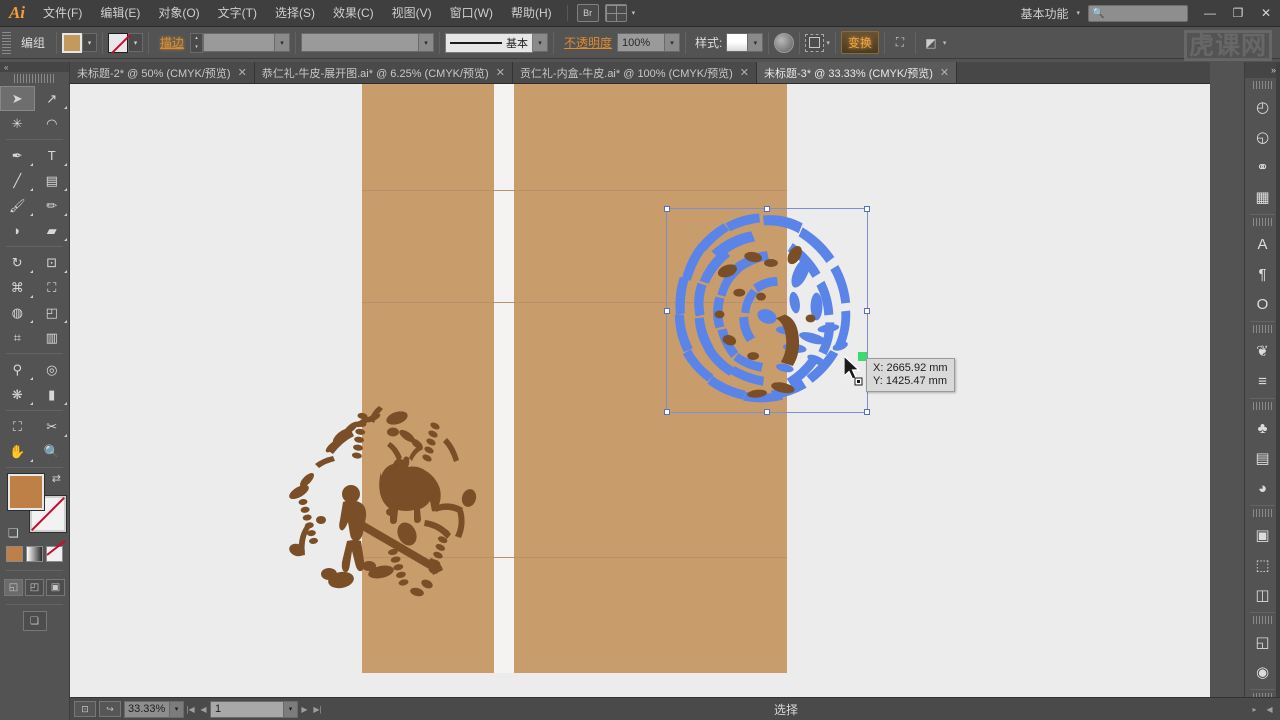  I want to click on menu-effect: 效果(C), so click(353, 13).